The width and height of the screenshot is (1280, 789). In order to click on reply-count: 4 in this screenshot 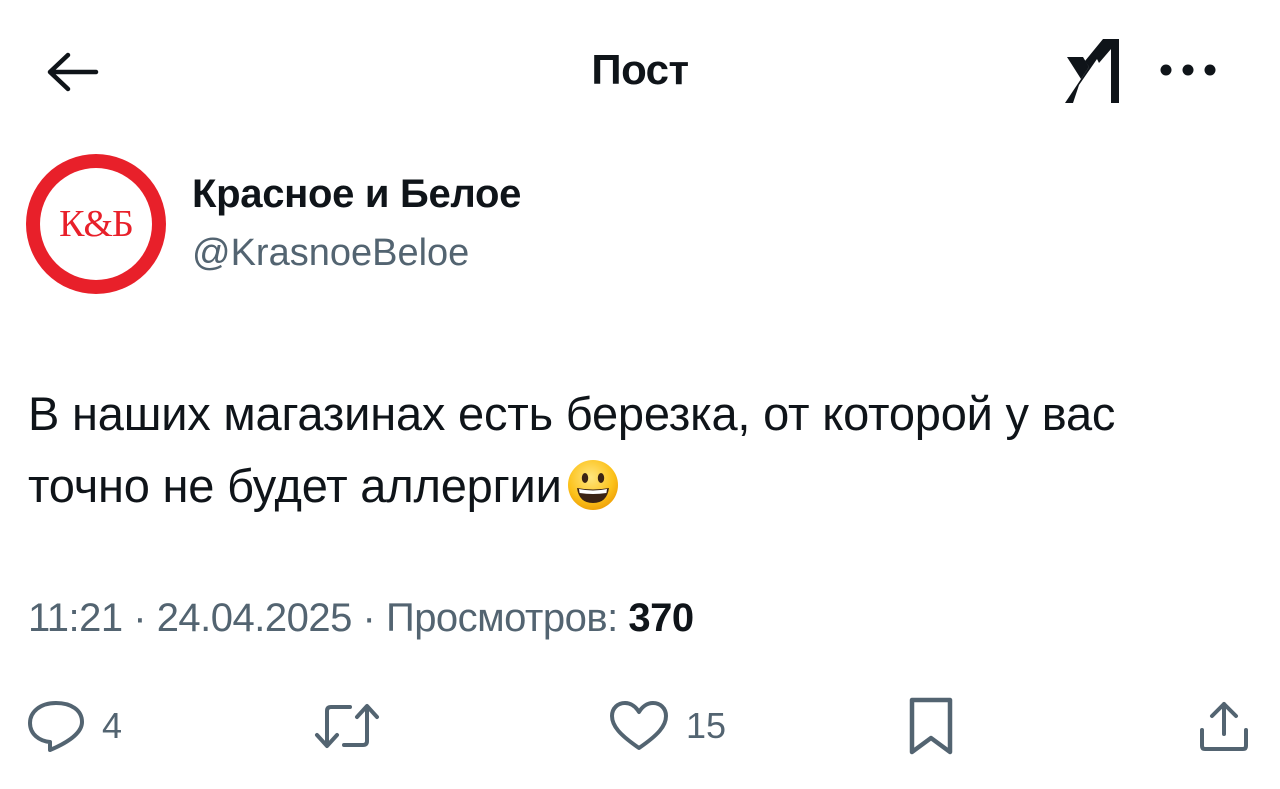, I will do `click(112, 725)`.